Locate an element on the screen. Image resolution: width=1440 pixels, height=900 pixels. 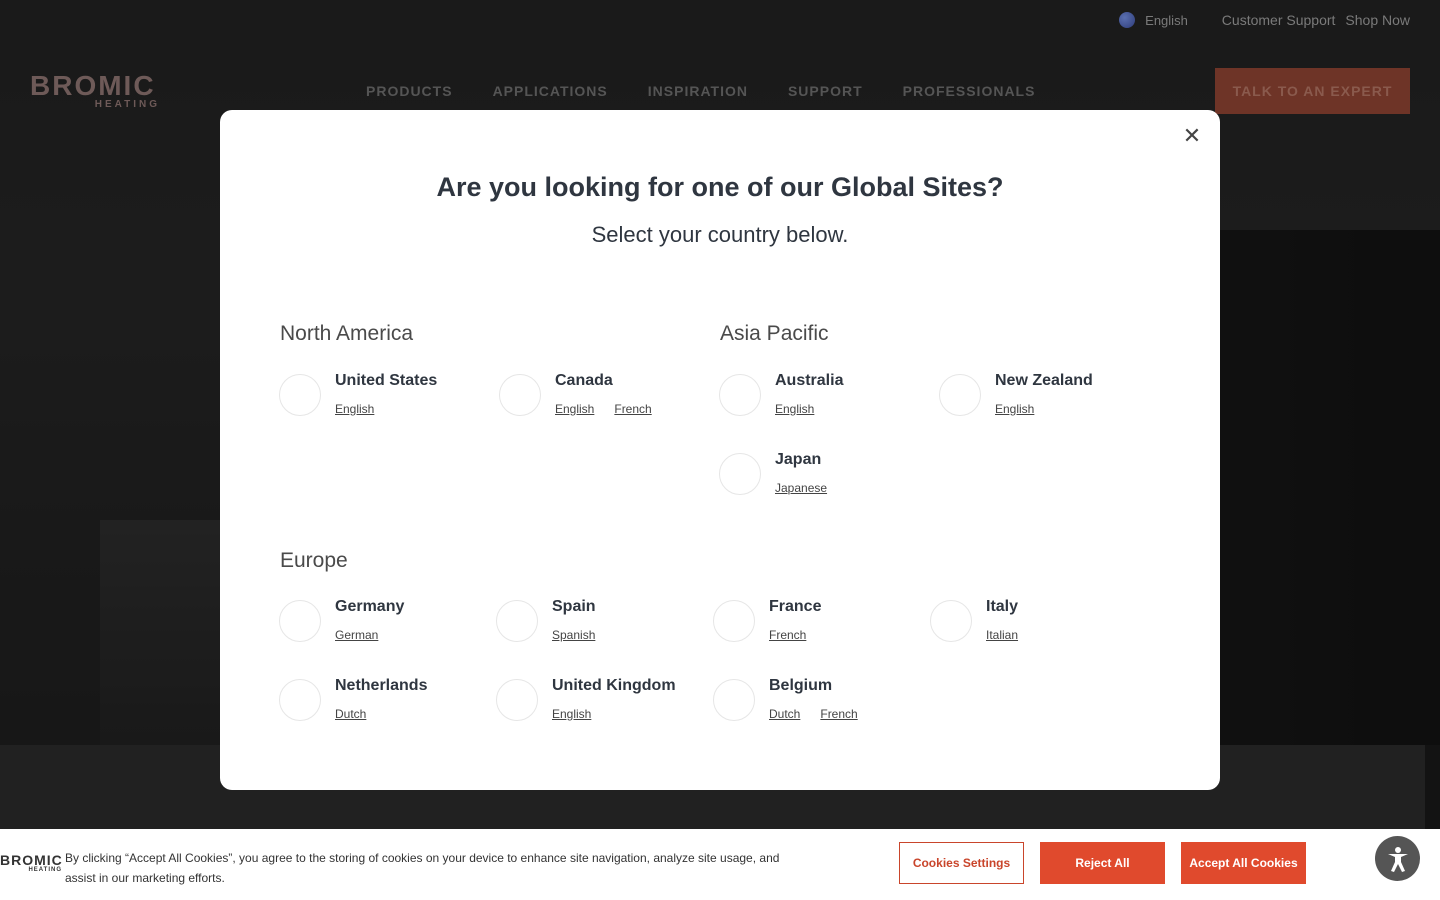
lang-link-japanese: Japanese is located at coordinates (801, 488).